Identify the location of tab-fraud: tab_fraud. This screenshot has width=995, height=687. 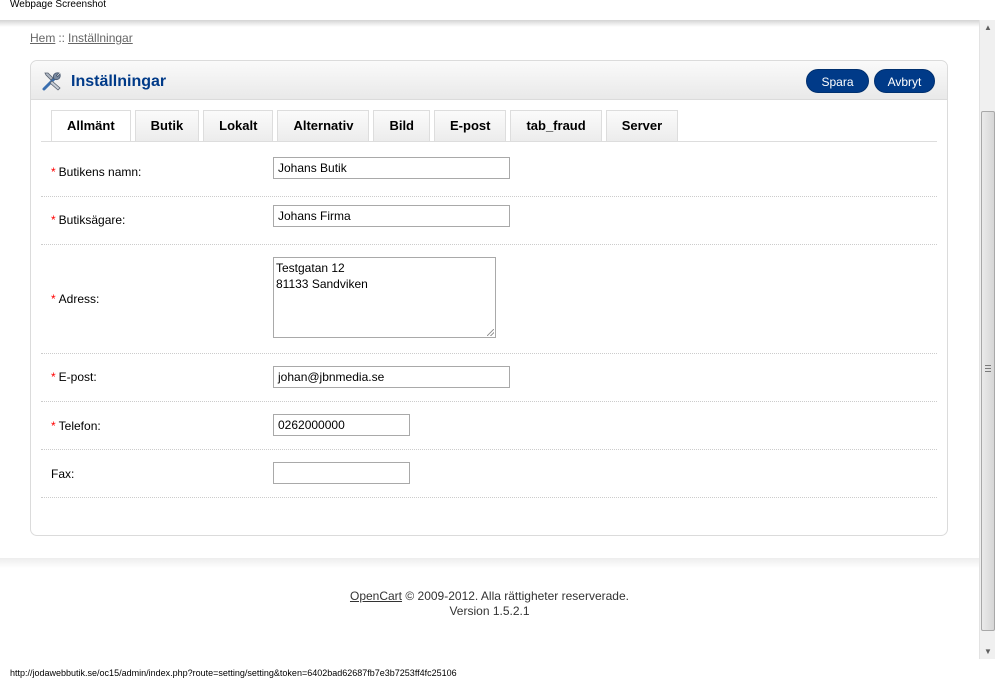
(556, 125).